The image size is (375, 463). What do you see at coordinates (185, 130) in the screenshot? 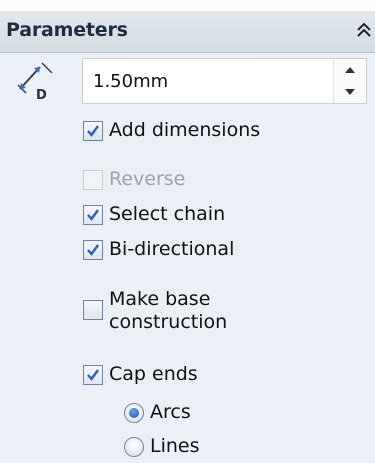
I see `add-dimensions-label: Add dimensions` at bounding box center [185, 130].